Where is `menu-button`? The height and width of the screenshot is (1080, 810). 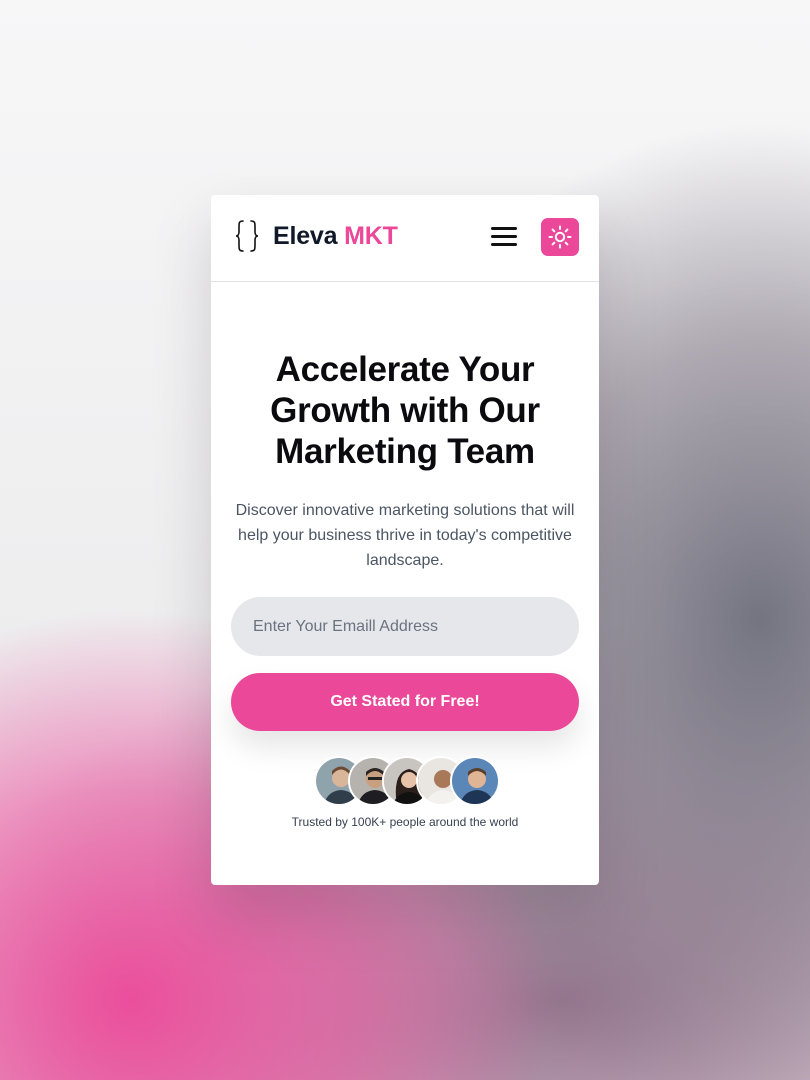 menu-button is located at coordinates (504, 238).